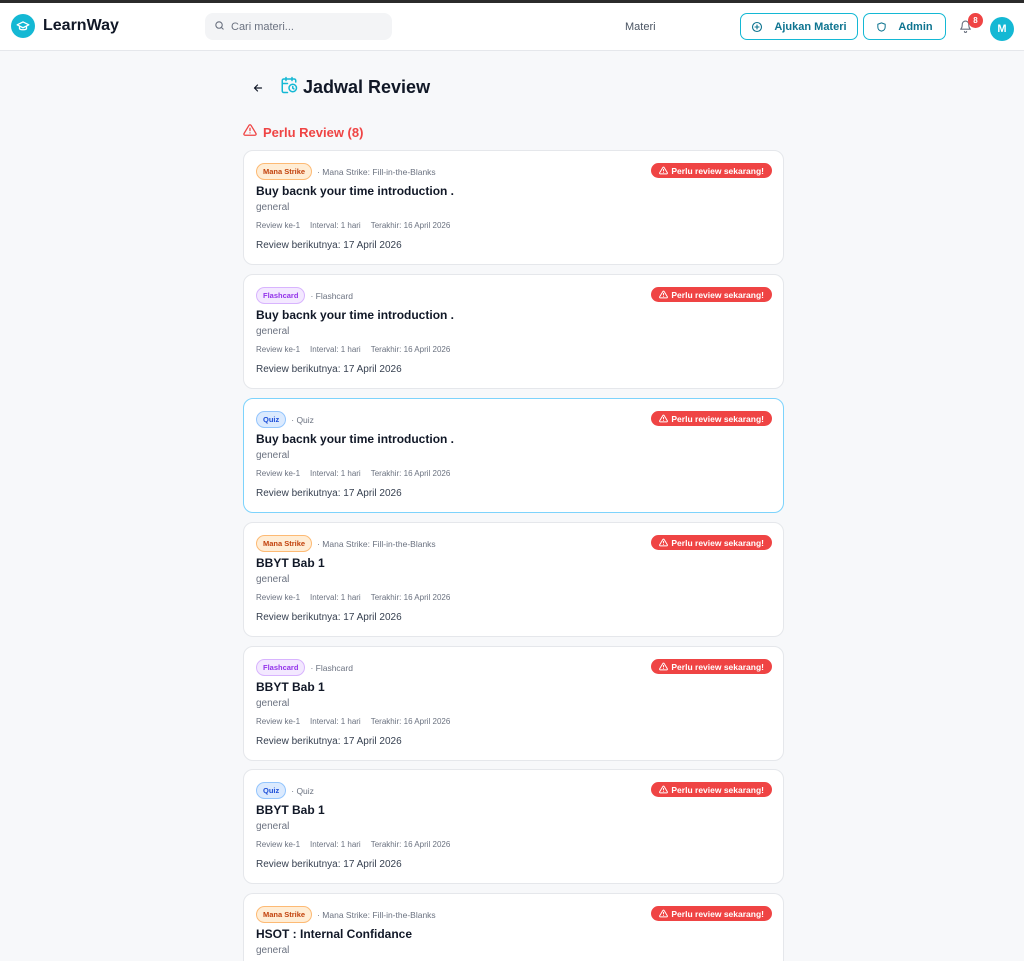 Image resolution: width=1024 pixels, height=961 pixels. I want to click on card-title: HSOT : Internal Confidance, so click(334, 934).